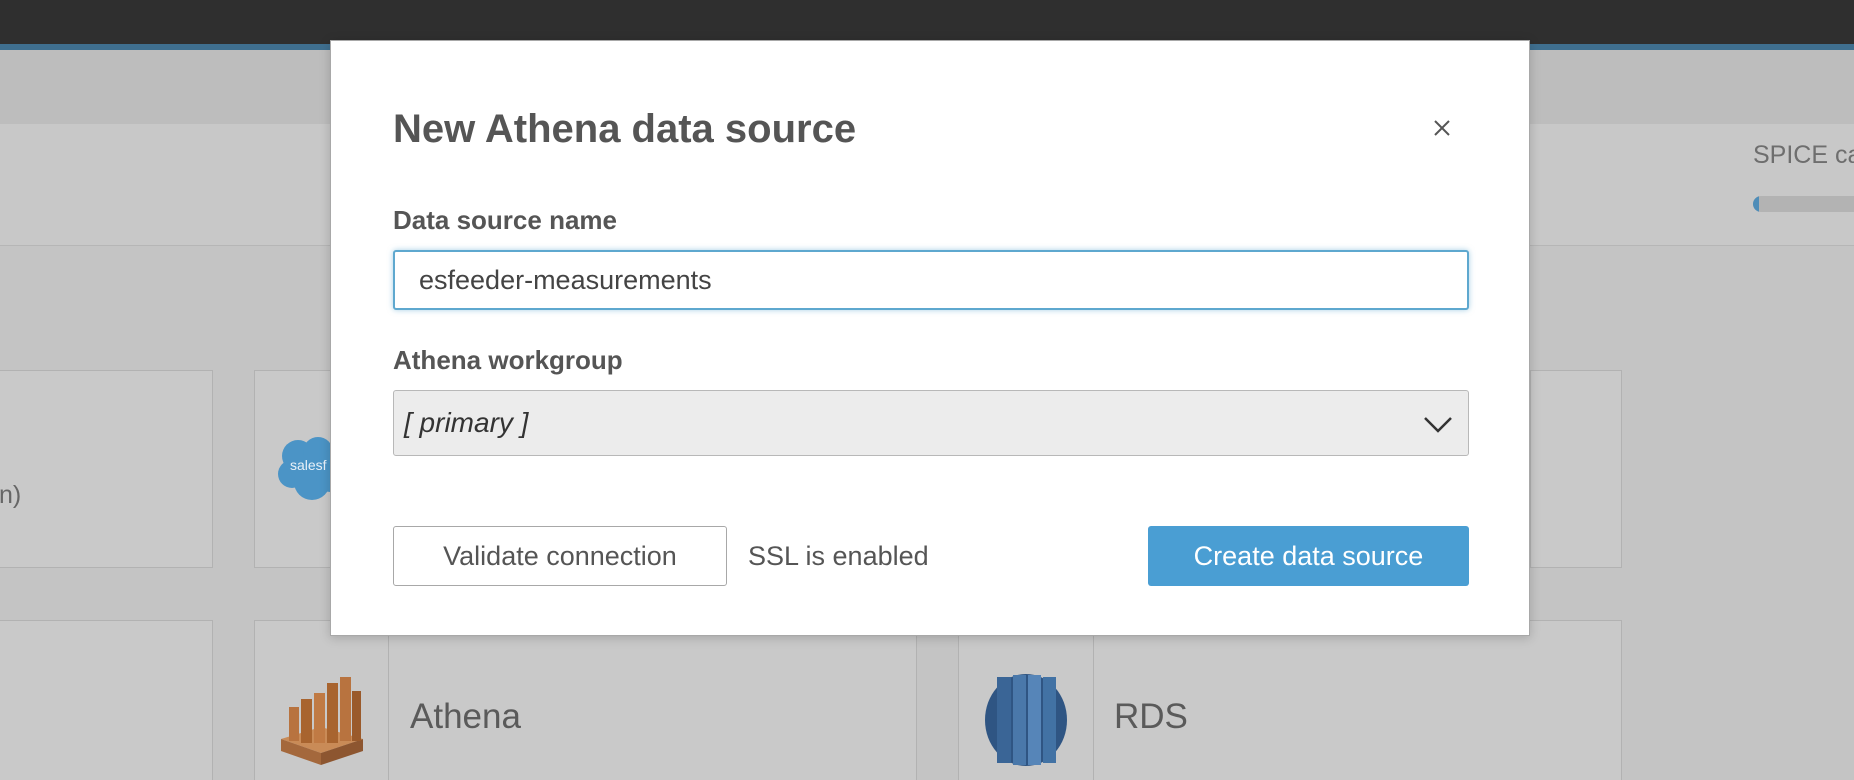 This screenshot has width=1854, height=780. What do you see at coordinates (838, 556) in the screenshot?
I see `ssl-status-text: SSL is enabled` at bounding box center [838, 556].